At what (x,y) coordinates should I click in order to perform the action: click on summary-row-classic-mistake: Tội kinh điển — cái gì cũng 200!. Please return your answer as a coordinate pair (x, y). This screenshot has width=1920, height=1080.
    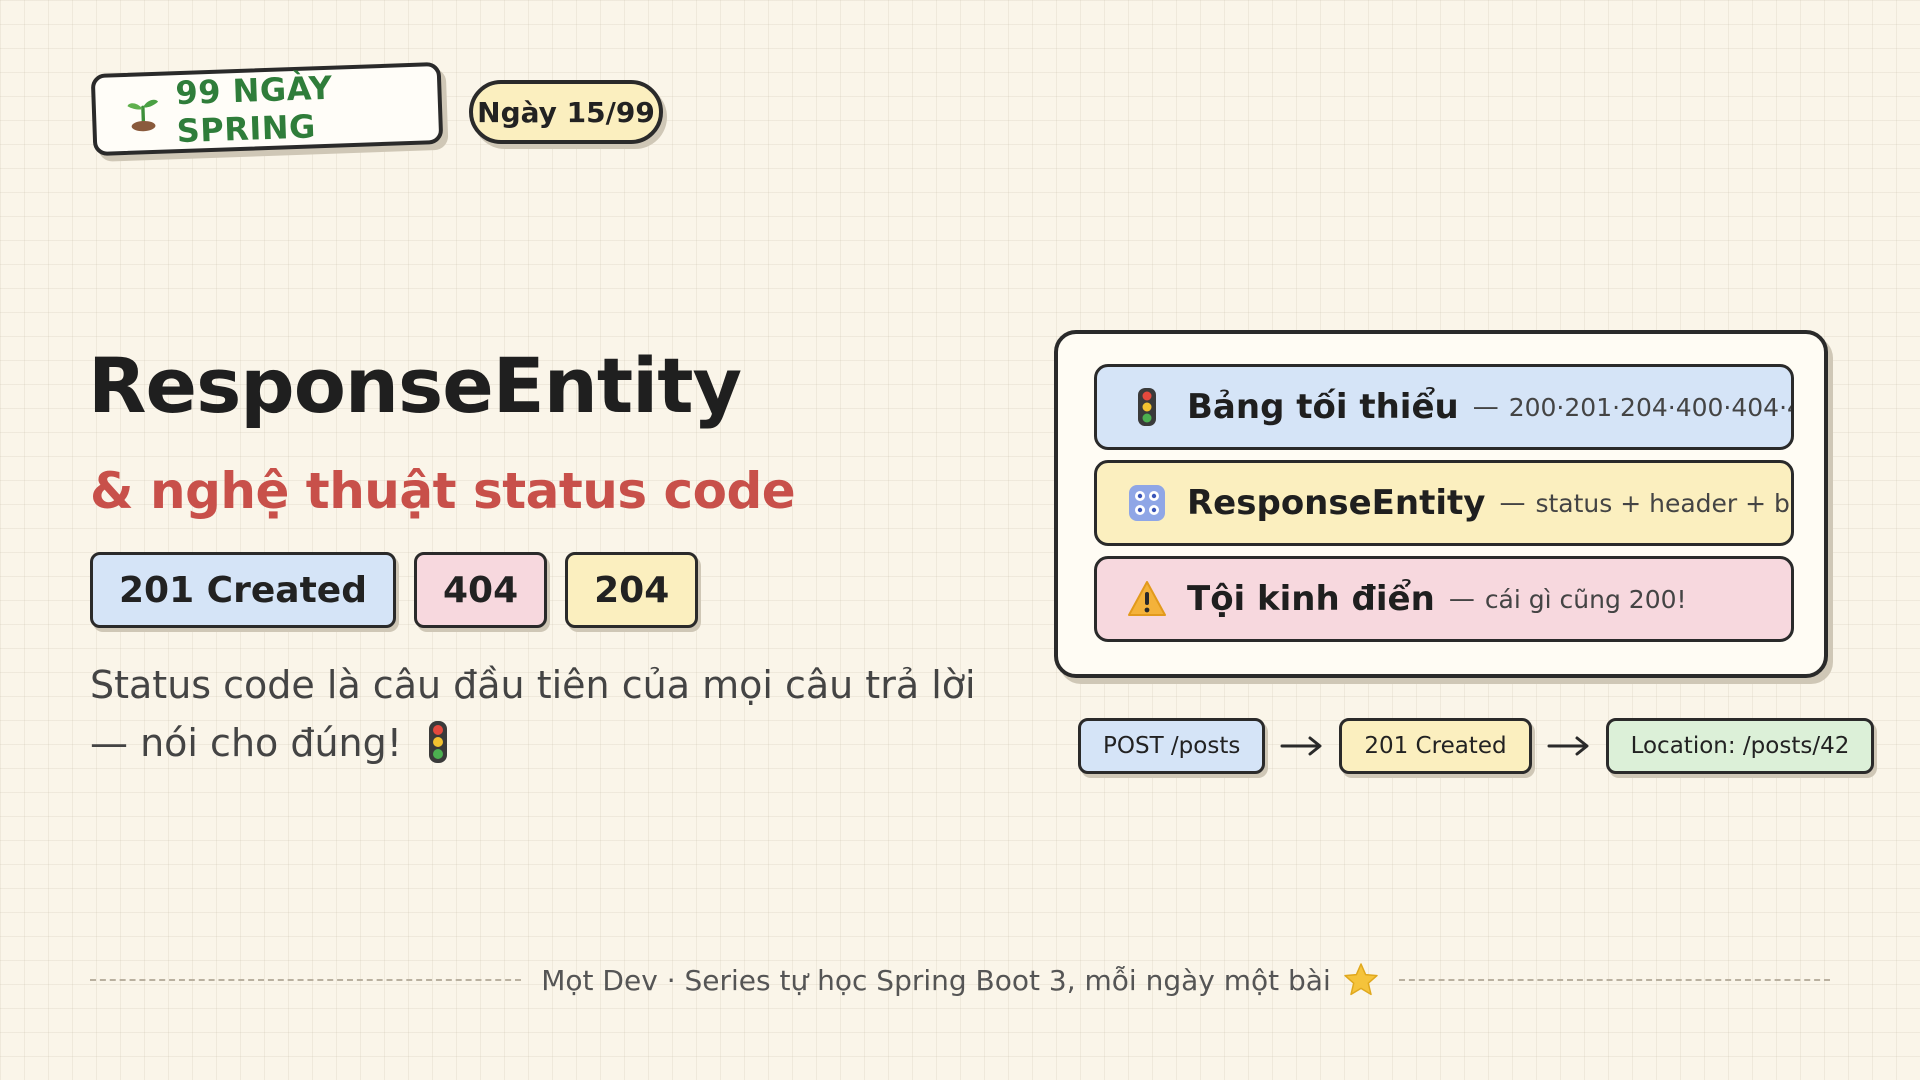
    Looking at the image, I should click on (1444, 599).